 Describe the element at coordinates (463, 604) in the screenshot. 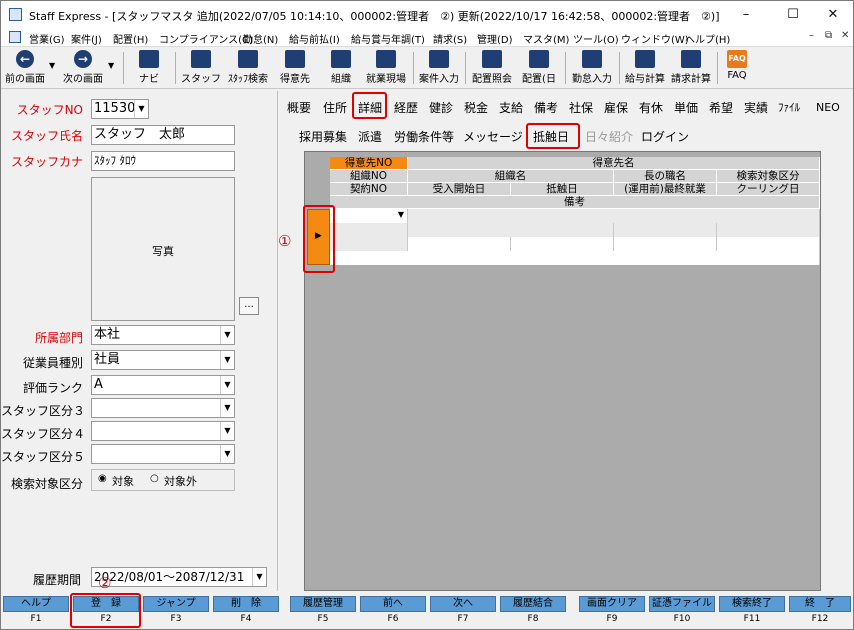

I see `next-button: 次へ` at that location.